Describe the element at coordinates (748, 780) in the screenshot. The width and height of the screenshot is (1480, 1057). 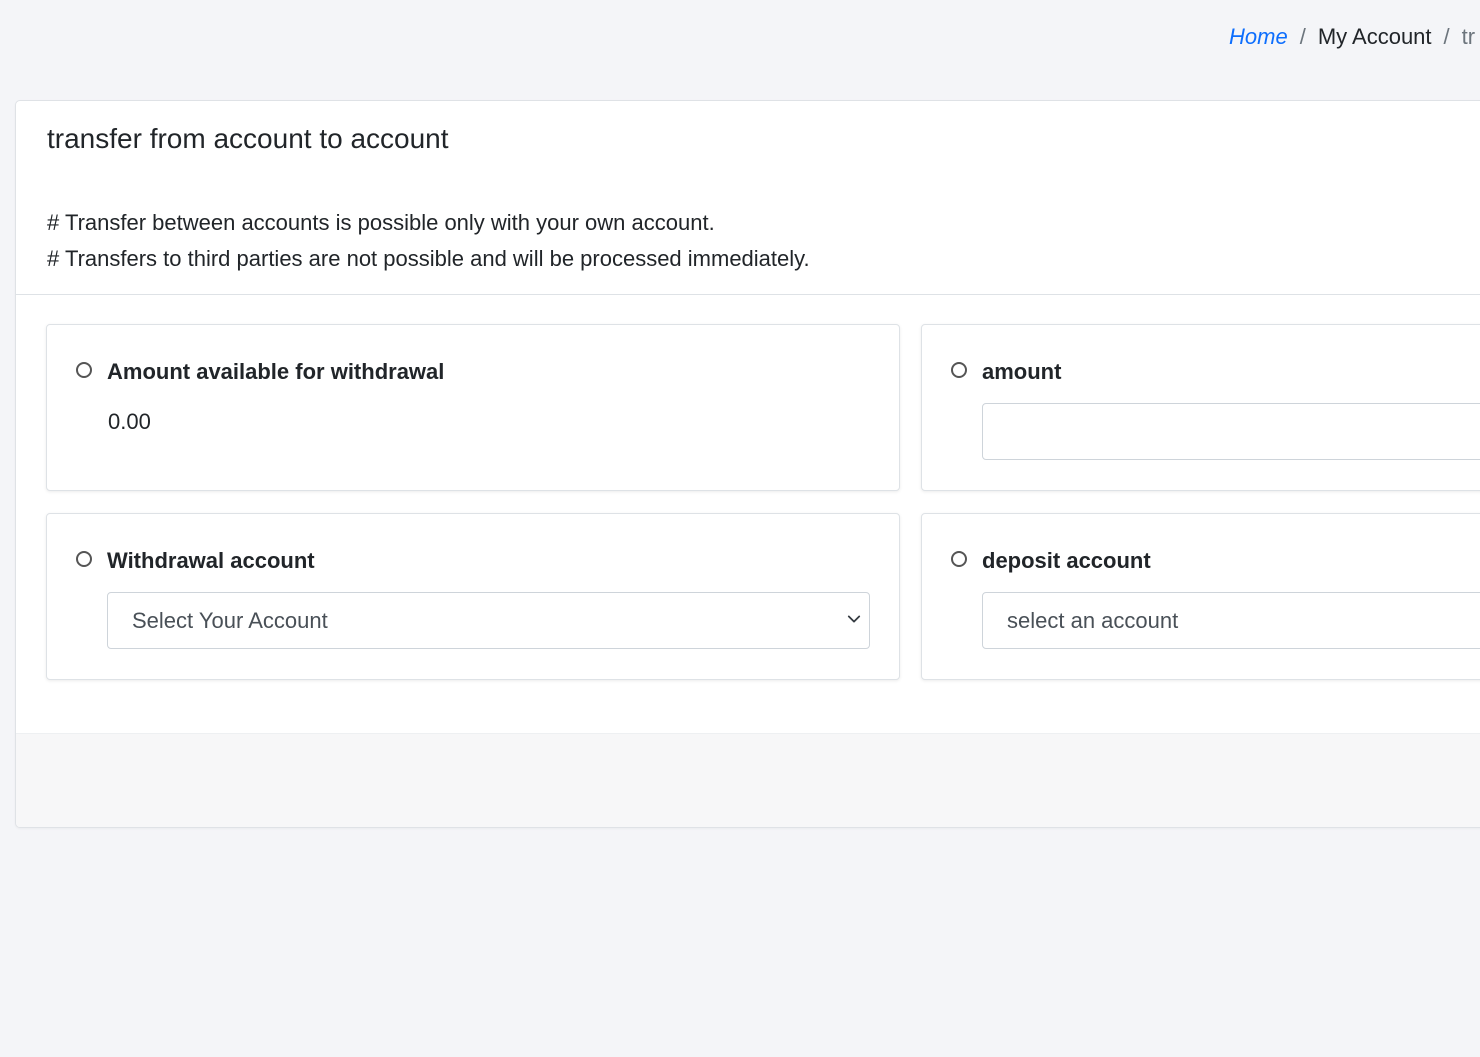
I see `card-footer` at that location.